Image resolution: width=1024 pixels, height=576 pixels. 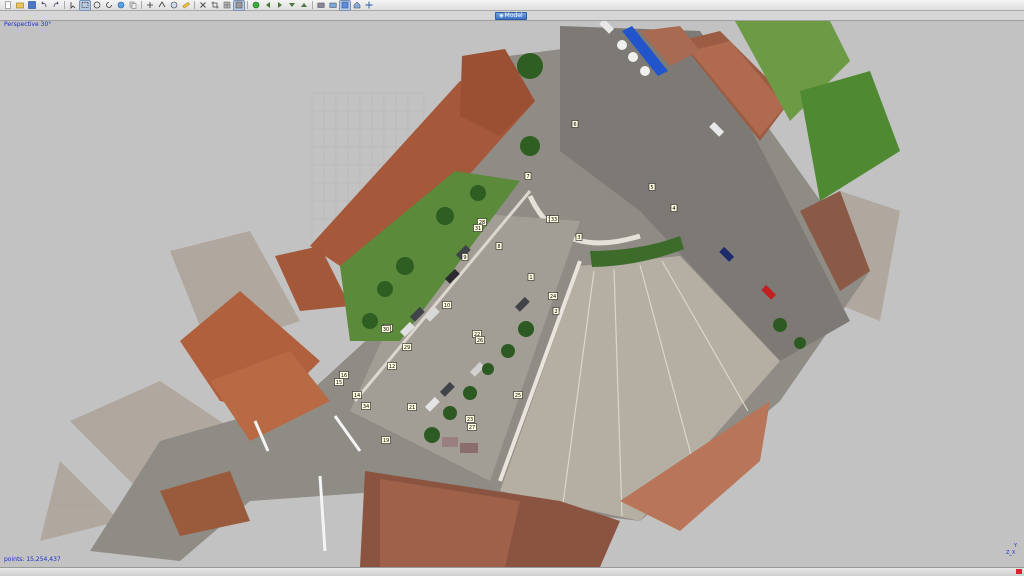 I want to click on open-folder-icon, so click(x=20, y=5).